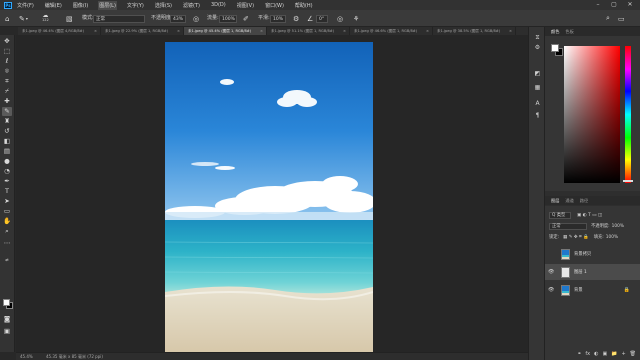 The height and width of the screenshot is (360, 640). Describe the element at coordinates (537, 47) in the screenshot. I see `properties-icon: ⚙` at that location.